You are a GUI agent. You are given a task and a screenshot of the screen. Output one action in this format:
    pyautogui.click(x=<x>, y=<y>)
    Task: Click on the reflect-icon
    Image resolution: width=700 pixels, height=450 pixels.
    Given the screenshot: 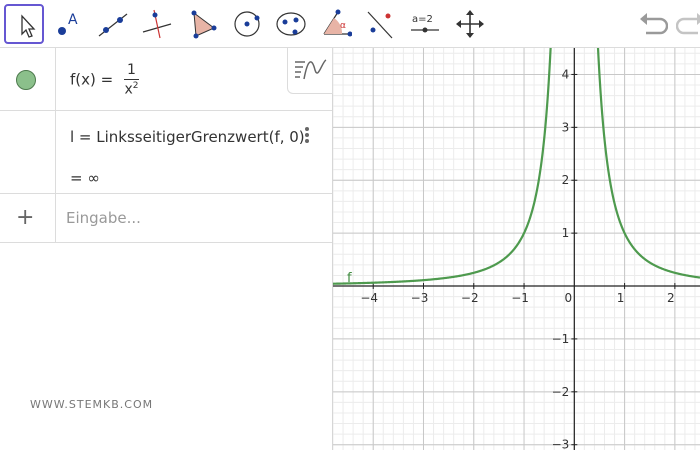 What is the action you would take?
    pyautogui.click(x=380, y=25)
    